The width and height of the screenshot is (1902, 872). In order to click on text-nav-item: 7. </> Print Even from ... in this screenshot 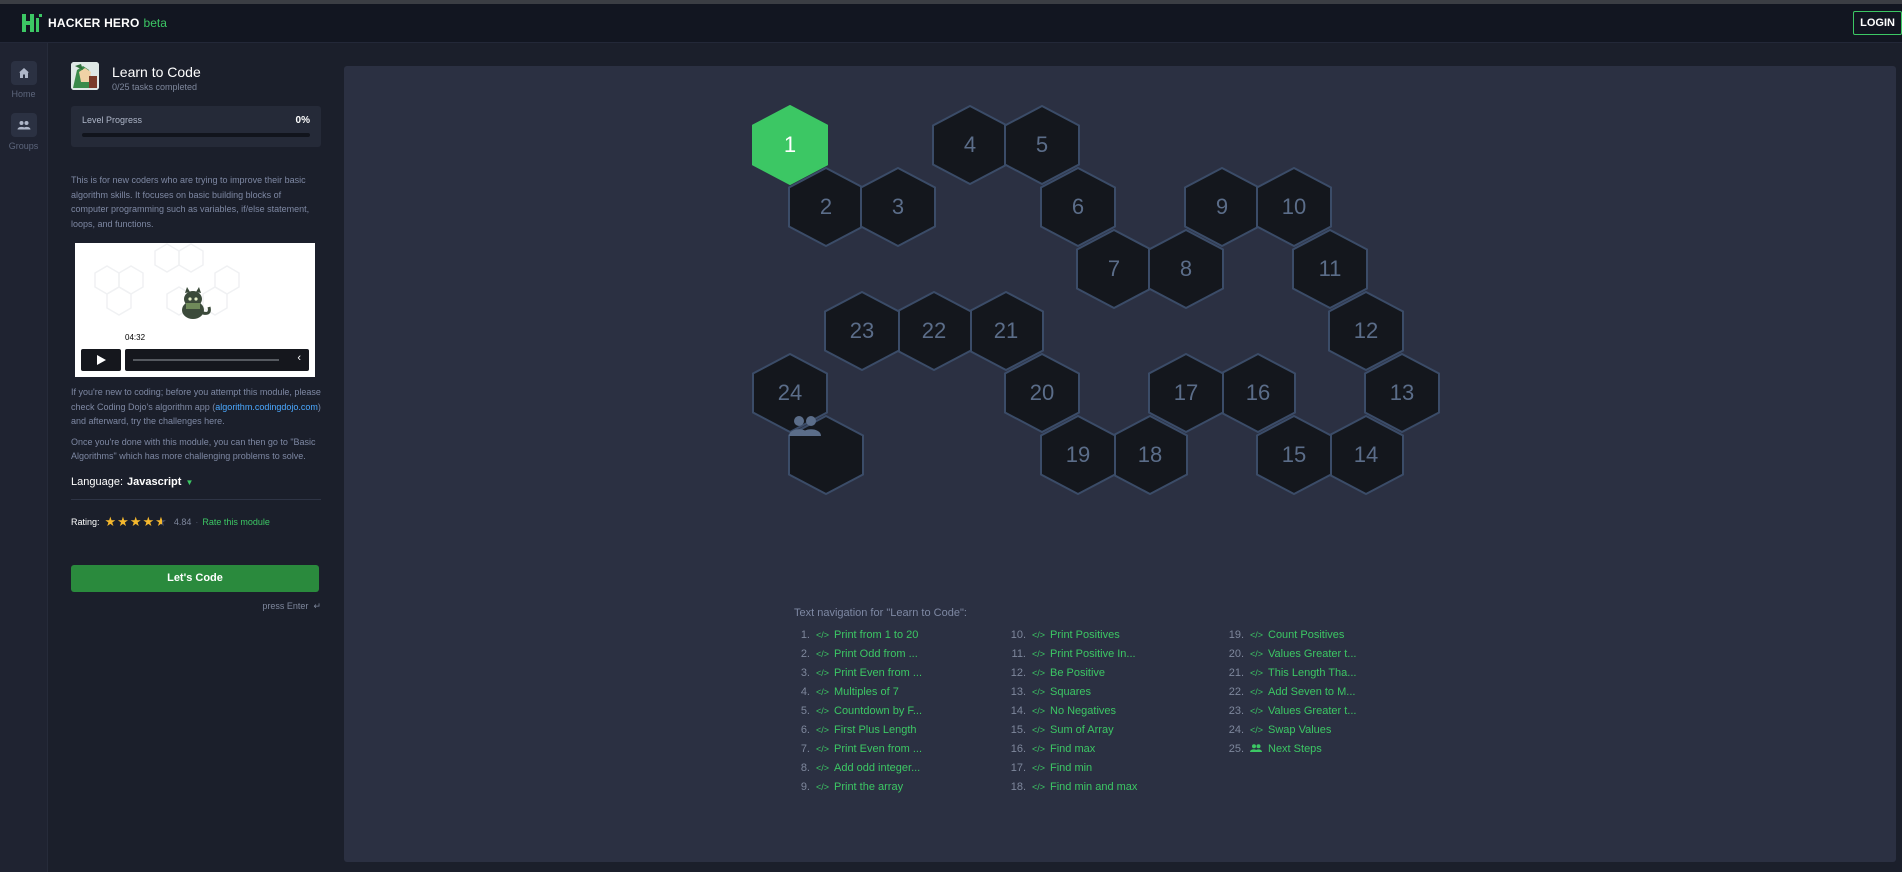, I will do `click(899, 748)`.